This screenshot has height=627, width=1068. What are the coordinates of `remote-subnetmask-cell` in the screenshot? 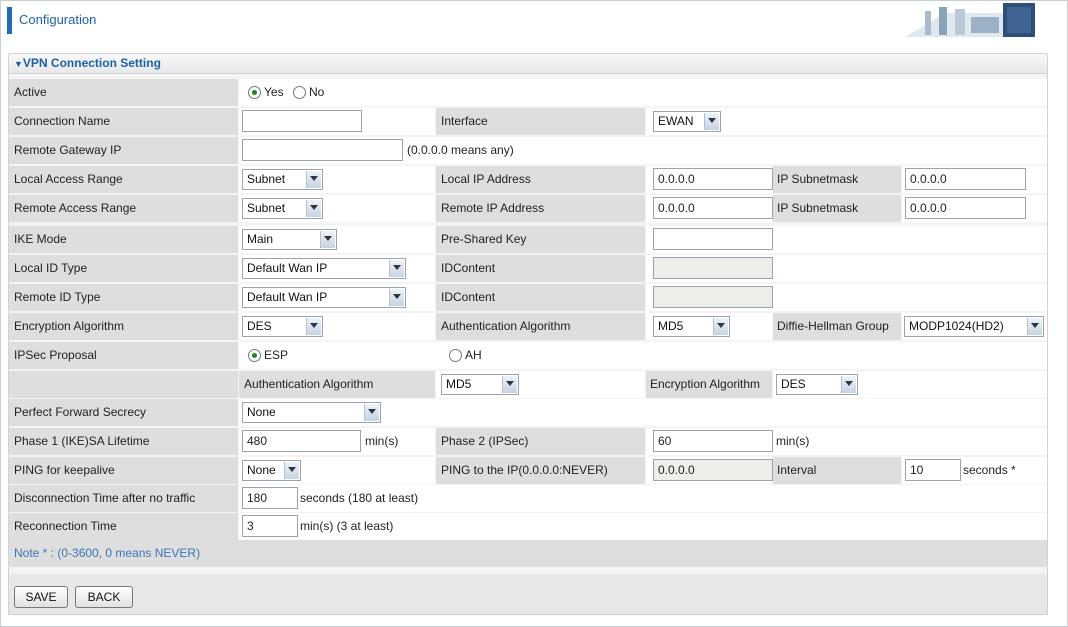 It's located at (974, 208).